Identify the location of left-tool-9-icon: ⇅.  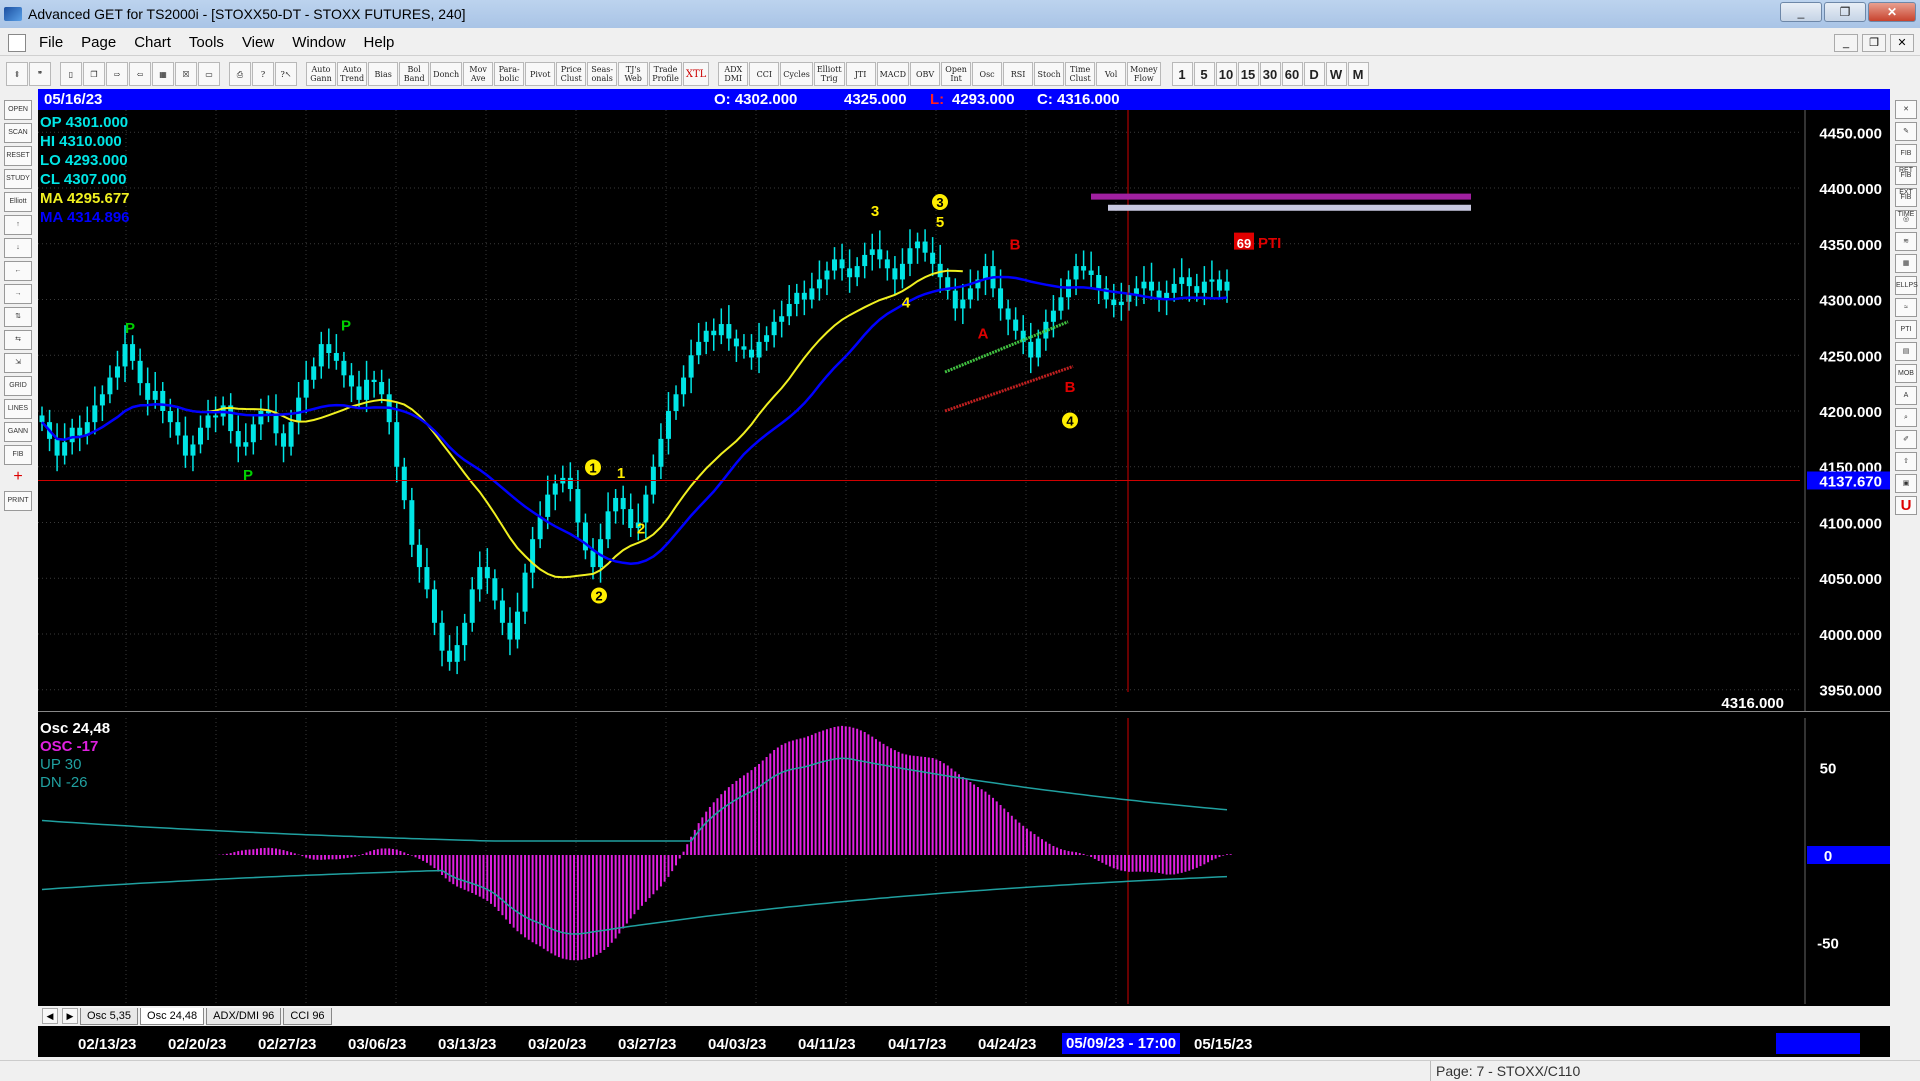
(18, 317).